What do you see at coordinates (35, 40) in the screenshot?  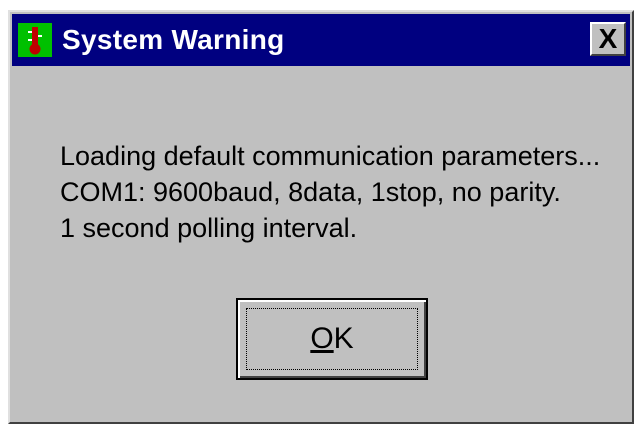 I see `thermometer-icon` at bounding box center [35, 40].